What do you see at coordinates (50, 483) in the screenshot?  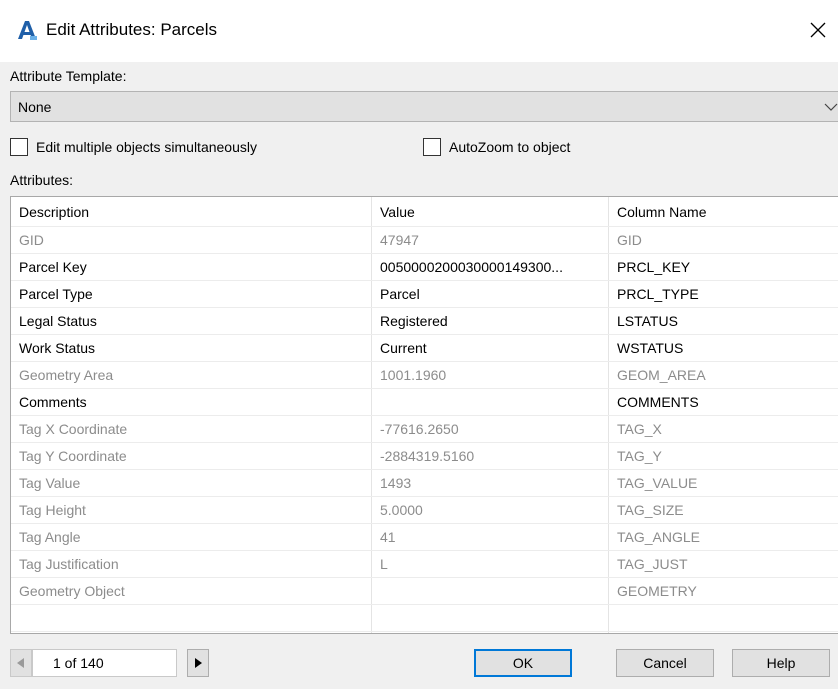 I see `row-description: Tag Value` at bounding box center [50, 483].